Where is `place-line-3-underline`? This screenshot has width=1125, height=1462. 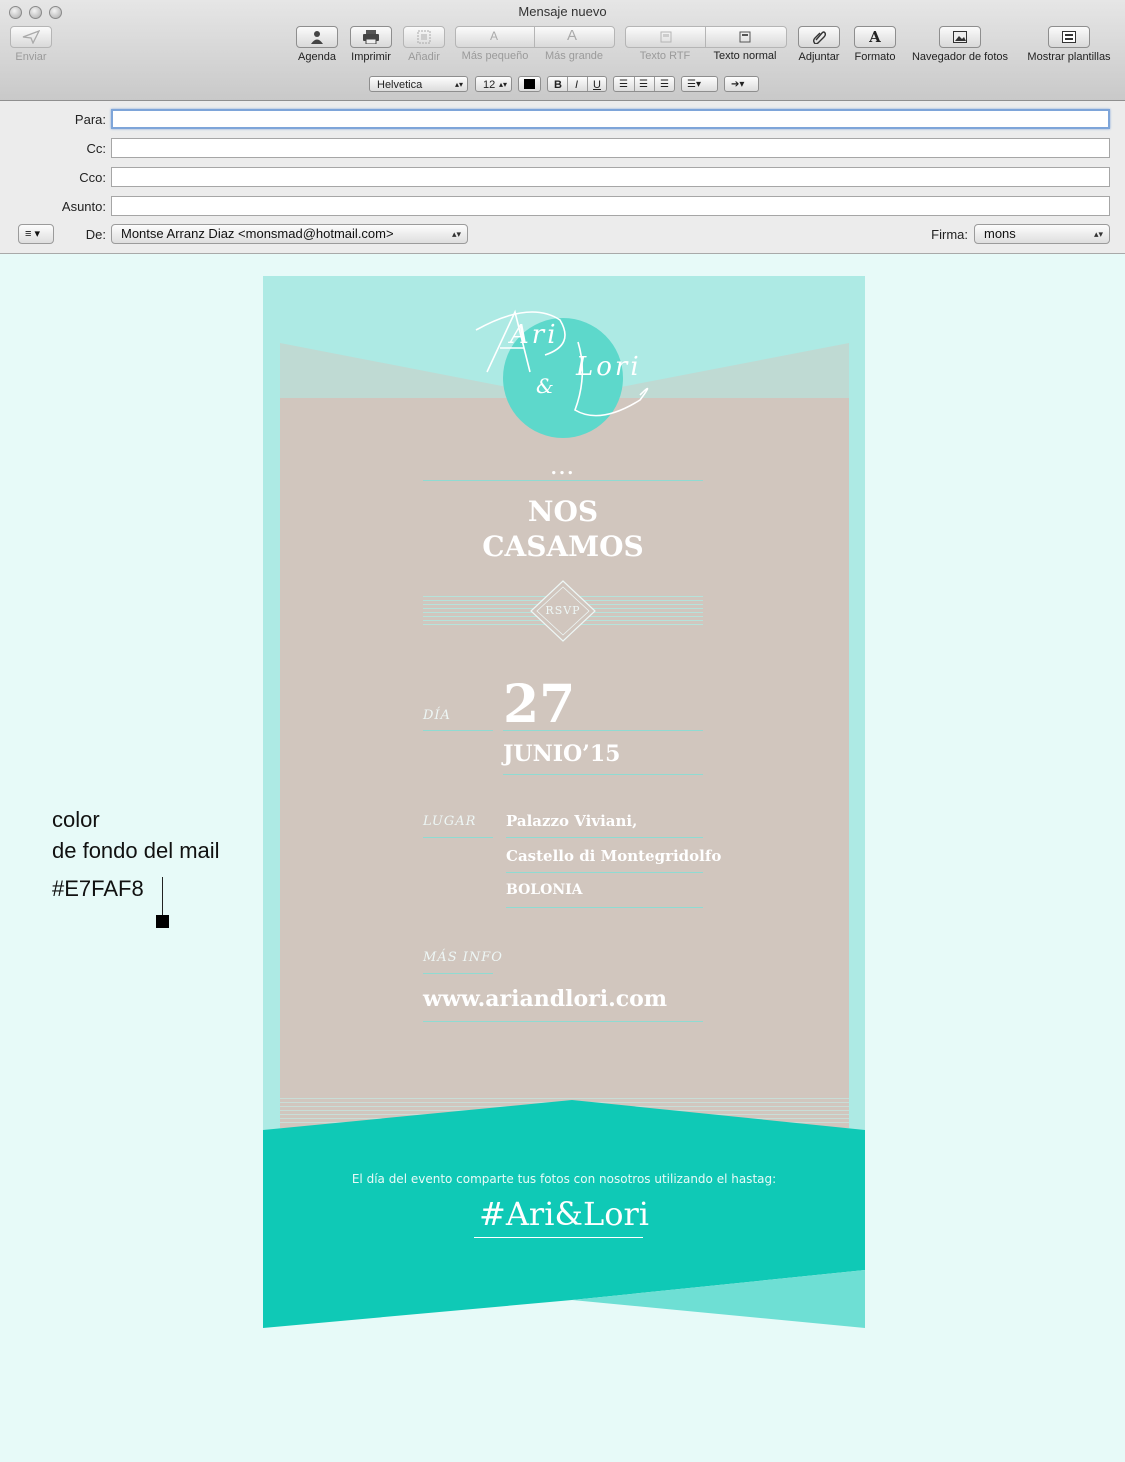 place-line-3-underline is located at coordinates (604, 907).